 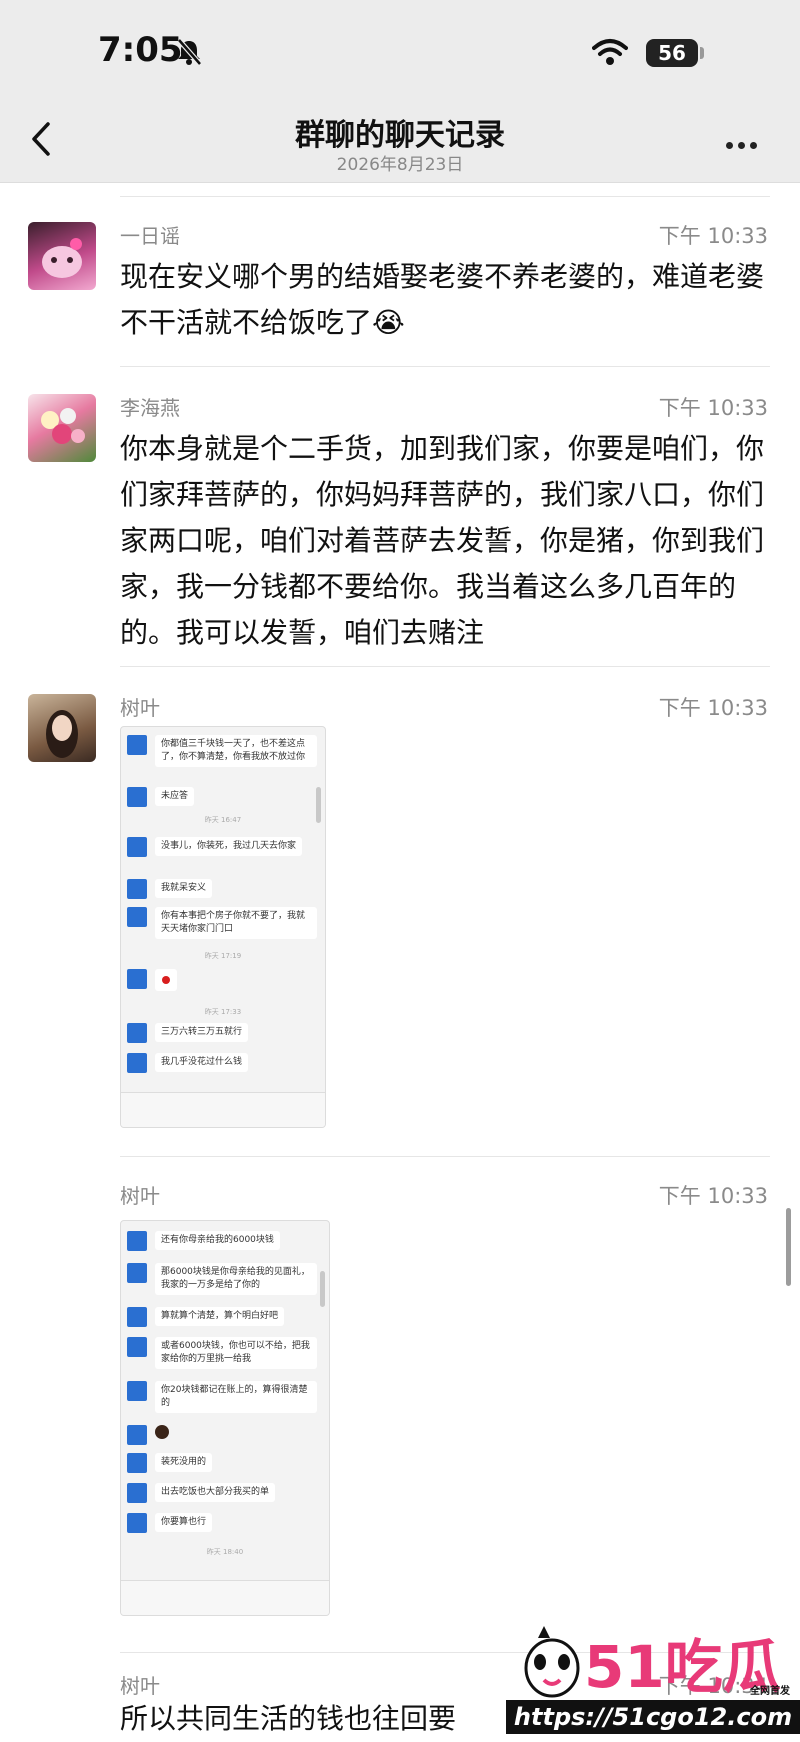 I want to click on list-item: 未应答, so click(x=161, y=800).